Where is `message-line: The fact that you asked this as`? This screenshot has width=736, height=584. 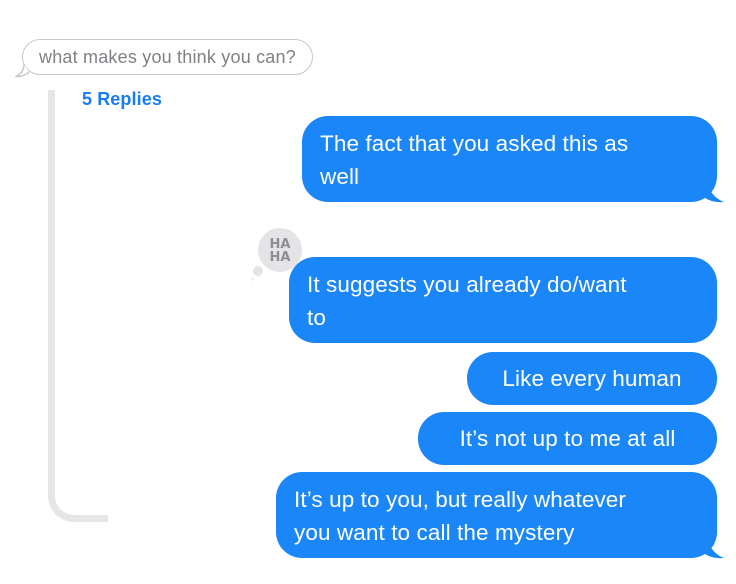
message-line: The fact that you asked this as is located at coordinates (474, 143).